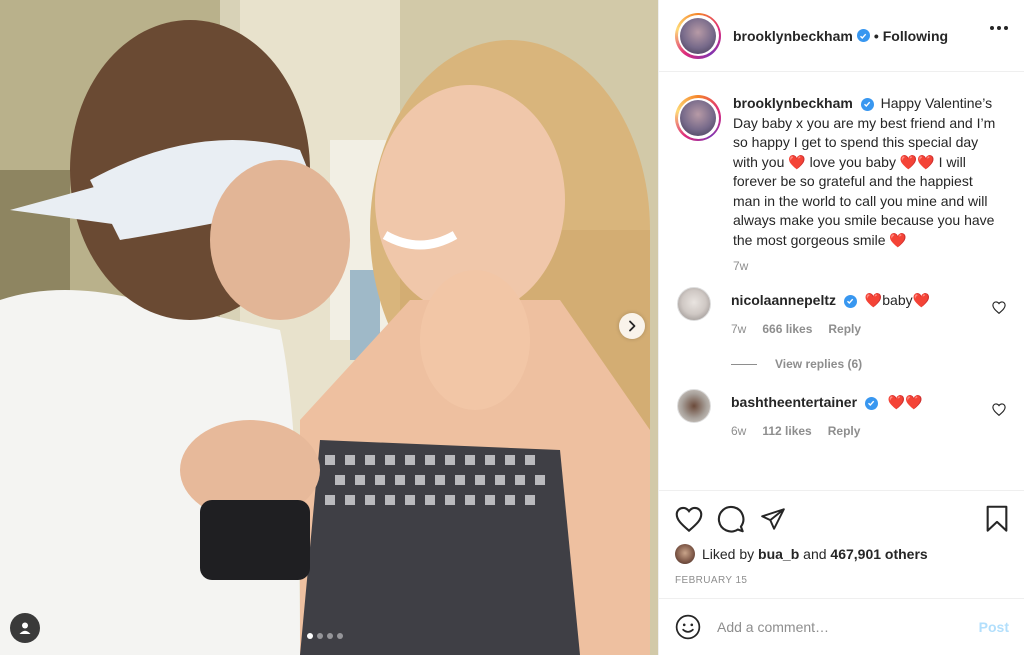 The width and height of the screenshot is (1024, 655). Describe the element at coordinates (738, 431) in the screenshot. I see `comment-age: 6w` at that location.